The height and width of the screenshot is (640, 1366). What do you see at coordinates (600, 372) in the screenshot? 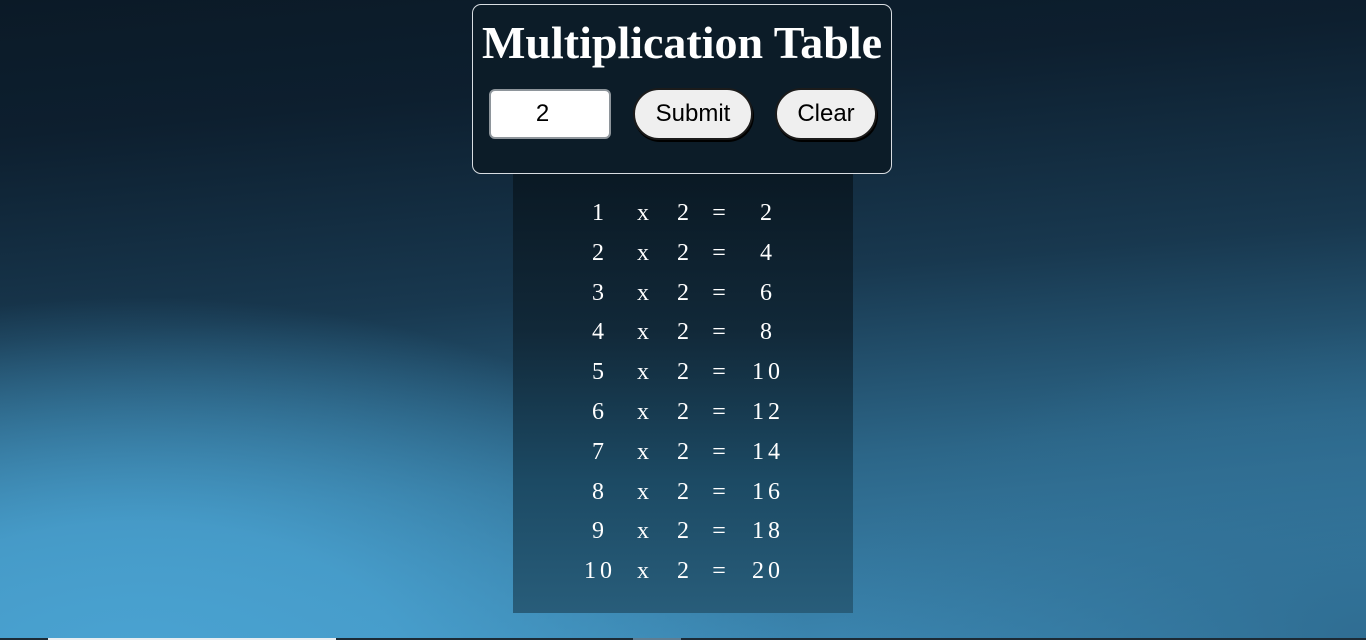
I see `row-multiplicand: 5` at bounding box center [600, 372].